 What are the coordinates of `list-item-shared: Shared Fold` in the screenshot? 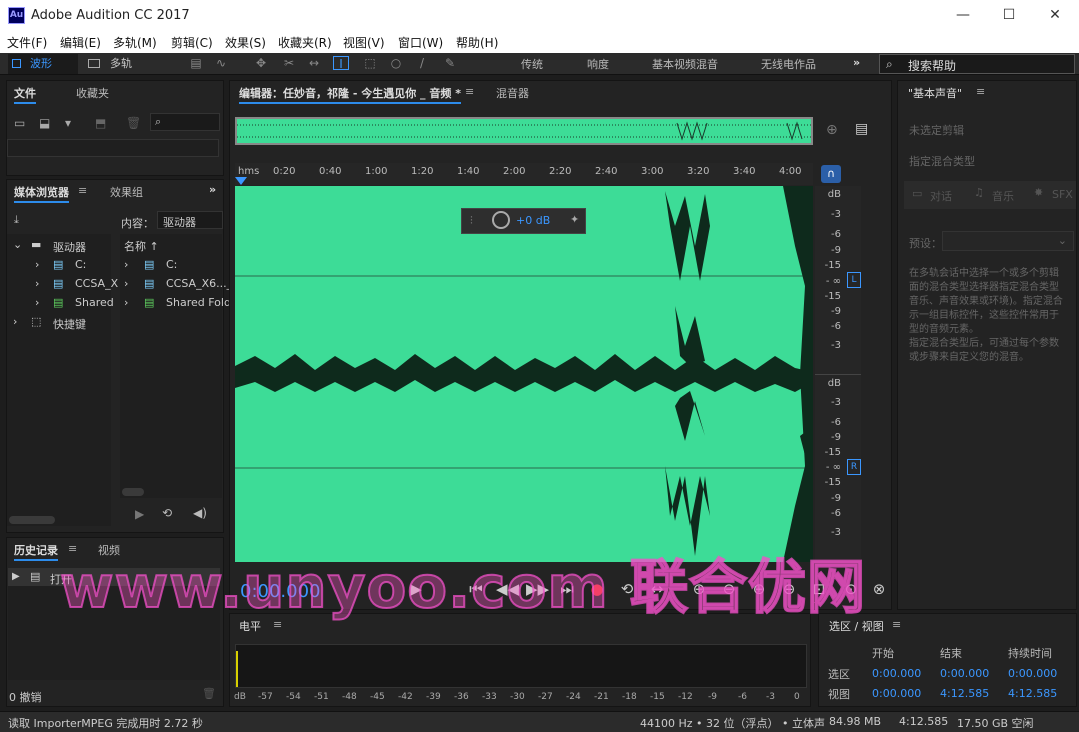 It's located at (198, 302).